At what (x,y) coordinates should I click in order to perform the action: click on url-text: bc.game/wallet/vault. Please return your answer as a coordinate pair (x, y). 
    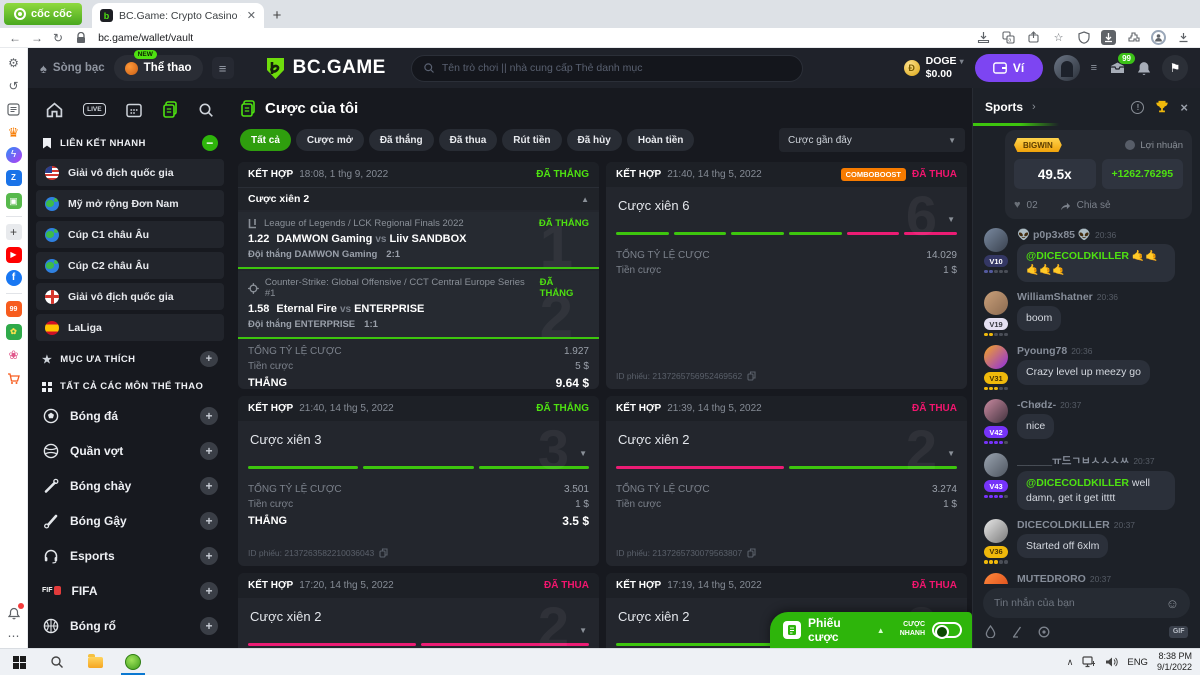
    Looking at the image, I should click on (145, 38).